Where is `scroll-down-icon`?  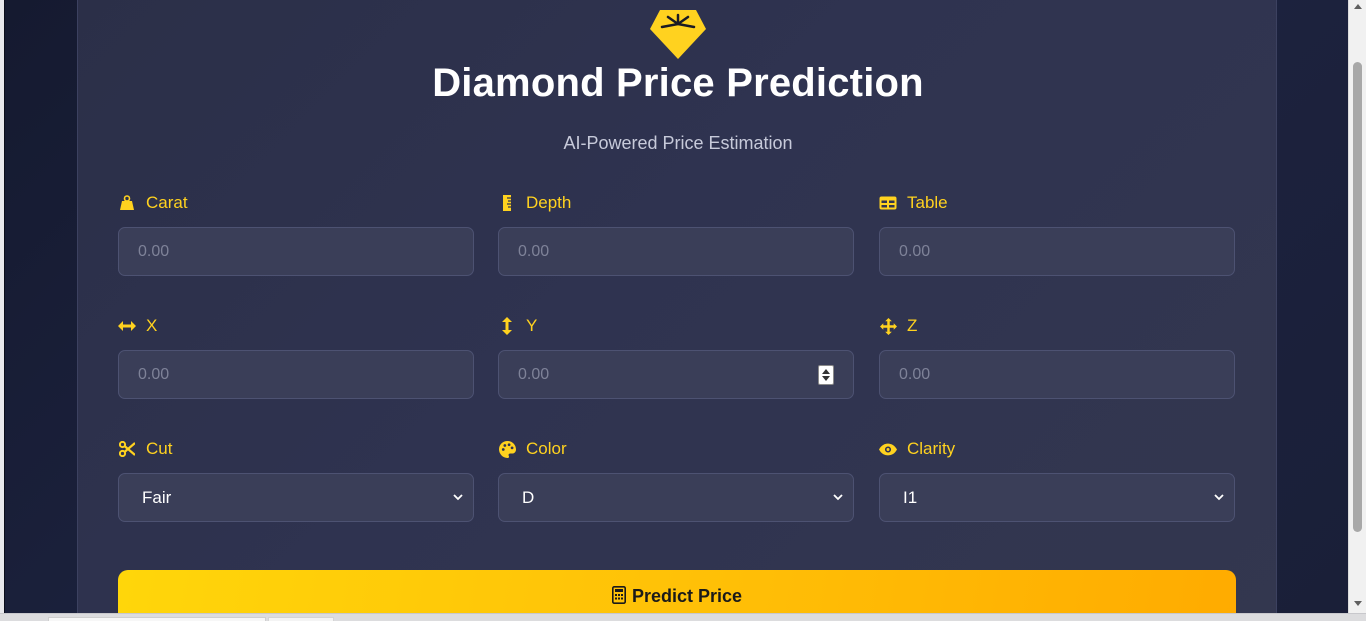
scroll-down-icon is located at coordinates (1358, 603).